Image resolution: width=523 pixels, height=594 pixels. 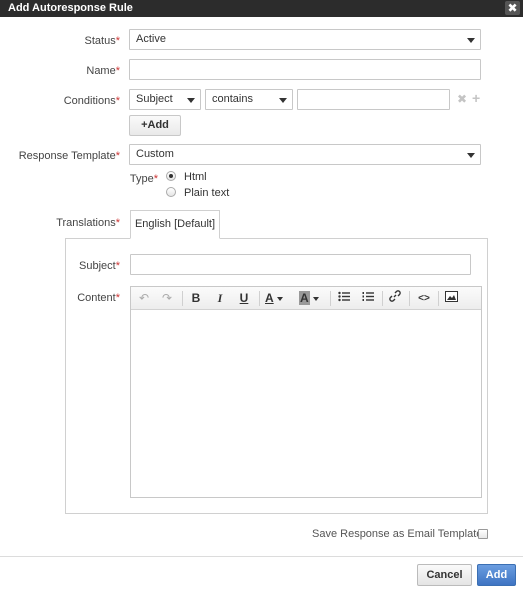 What do you see at coordinates (368, 298) in the screenshot?
I see `numbered-list-icon` at bounding box center [368, 298].